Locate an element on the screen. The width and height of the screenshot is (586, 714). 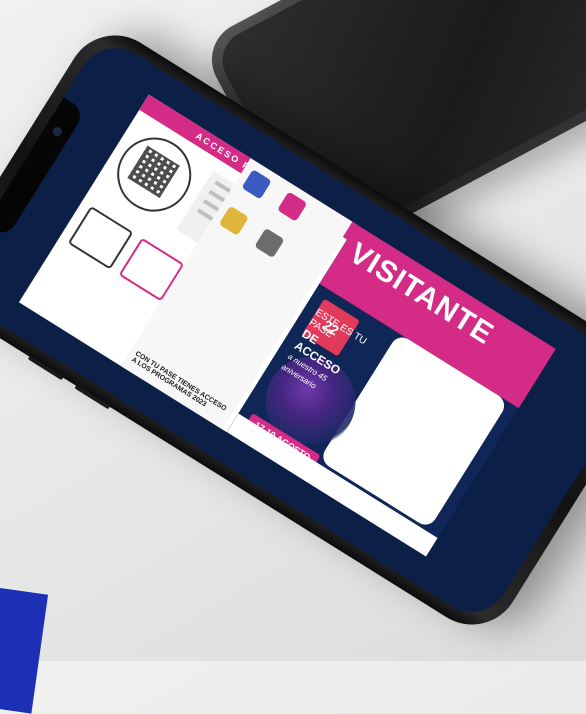
visitante-title: VISITANTE is located at coordinates (421, 294).